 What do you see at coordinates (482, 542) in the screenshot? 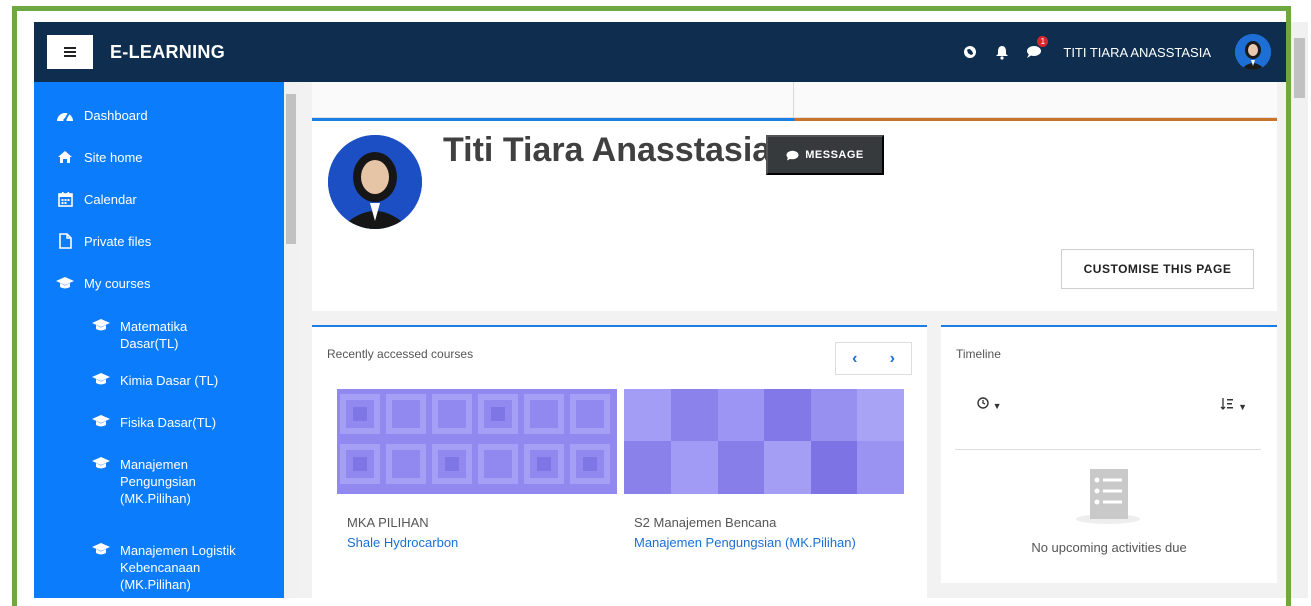
I see `course-name-link: Shale Hydrocarbon` at bounding box center [482, 542].